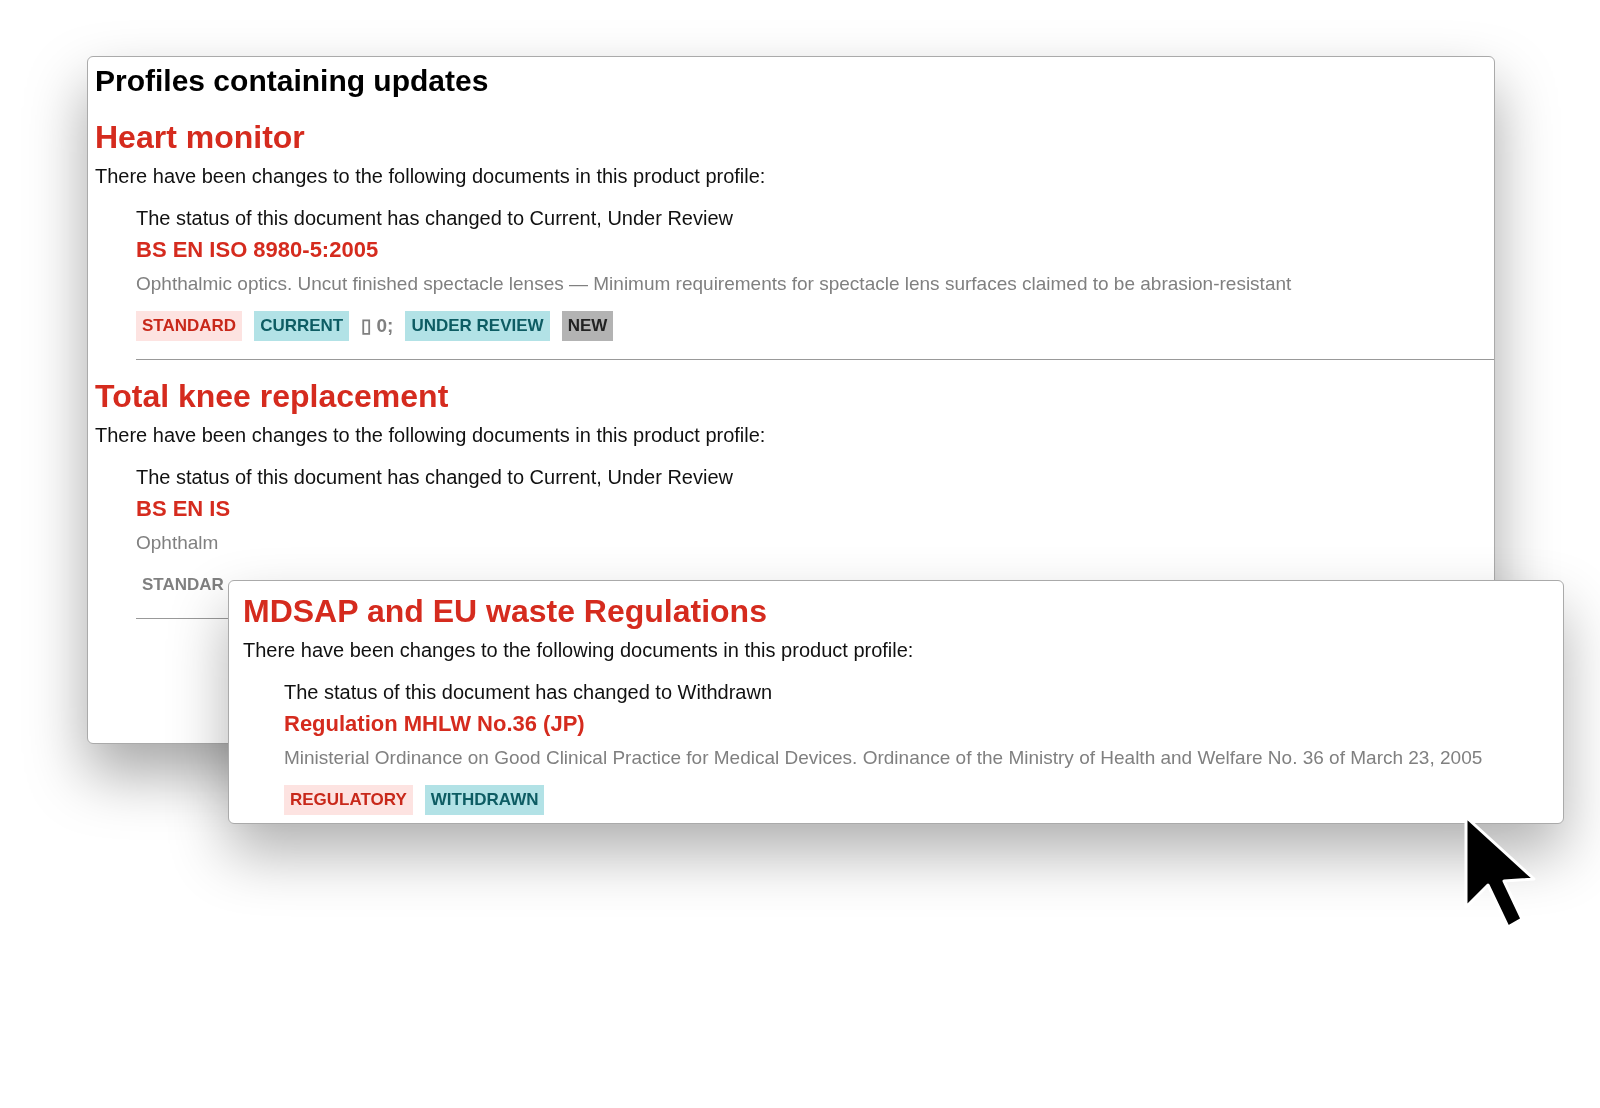 Image resolution: width=1600 pixels, height=1108 pixels. Describe the element at coordinates (434, 724) in the screenshot. I see `document-link: Regulation MHLW No.36 (JP)` at that location.